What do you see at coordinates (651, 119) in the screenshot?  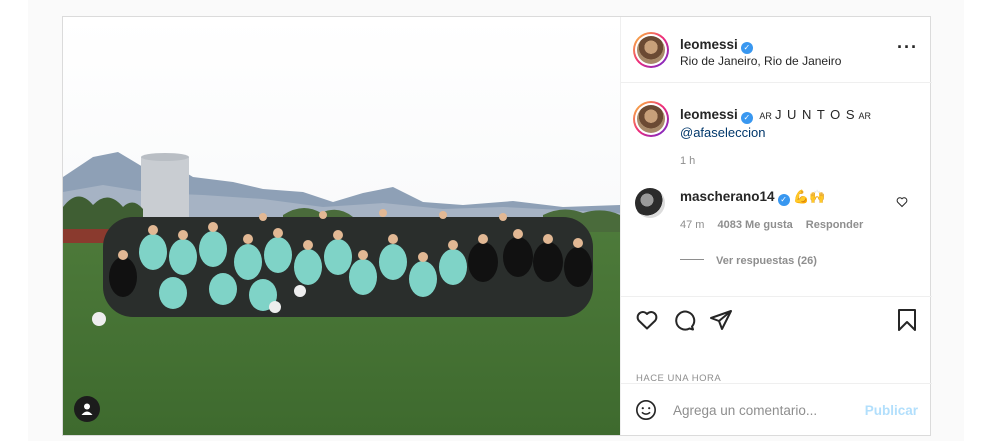 I see `caption-author-avatar` at bounding box center [651, 119].